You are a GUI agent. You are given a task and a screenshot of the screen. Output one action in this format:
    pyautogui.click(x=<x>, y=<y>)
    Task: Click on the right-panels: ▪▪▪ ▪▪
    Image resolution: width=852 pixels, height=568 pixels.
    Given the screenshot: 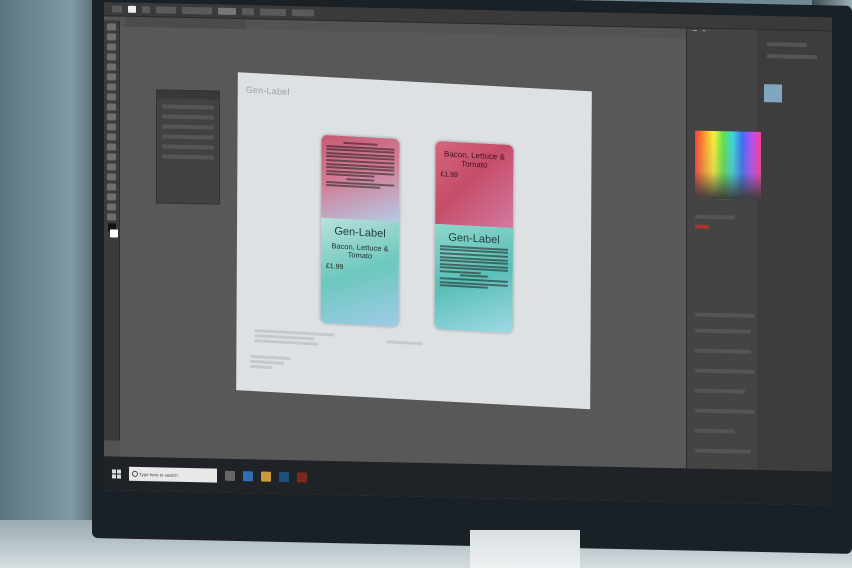 What is the action you would take?
    pyautogui.click(x=759, y=251)
    